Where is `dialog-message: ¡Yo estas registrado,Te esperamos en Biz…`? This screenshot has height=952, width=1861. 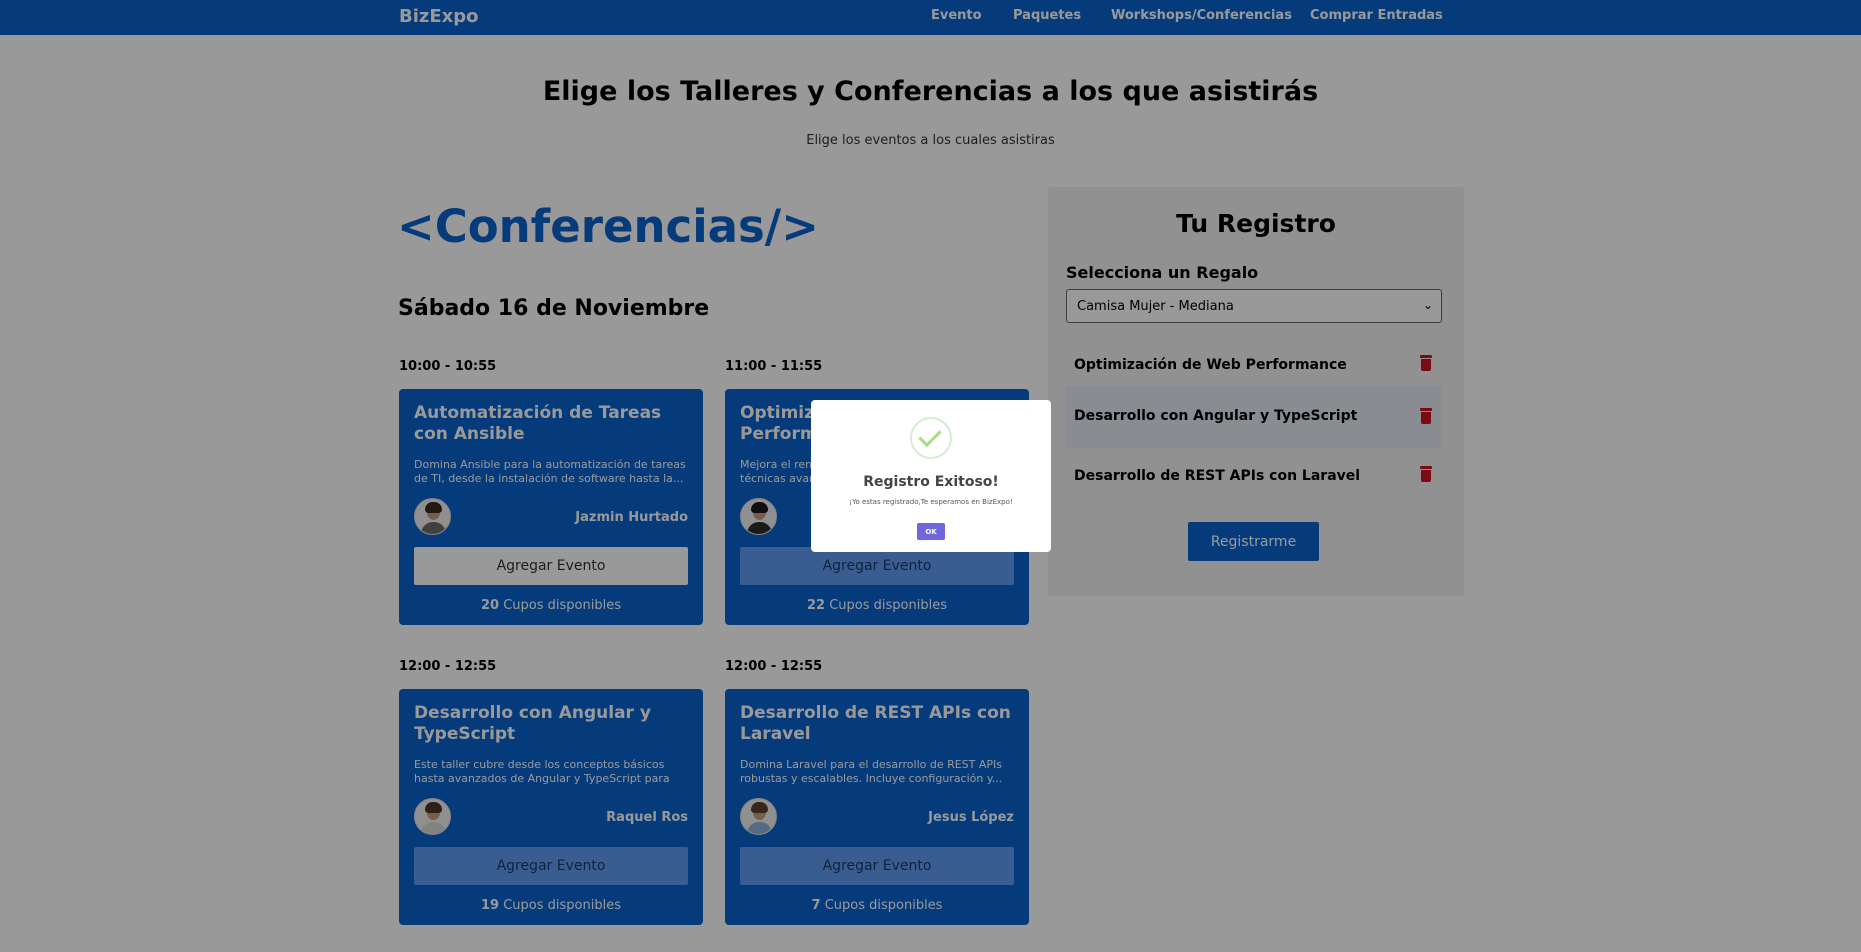 dialog-message: ¡Yo estas registrado,Te esperamos en Biz… is located at coordinates (931, 502).